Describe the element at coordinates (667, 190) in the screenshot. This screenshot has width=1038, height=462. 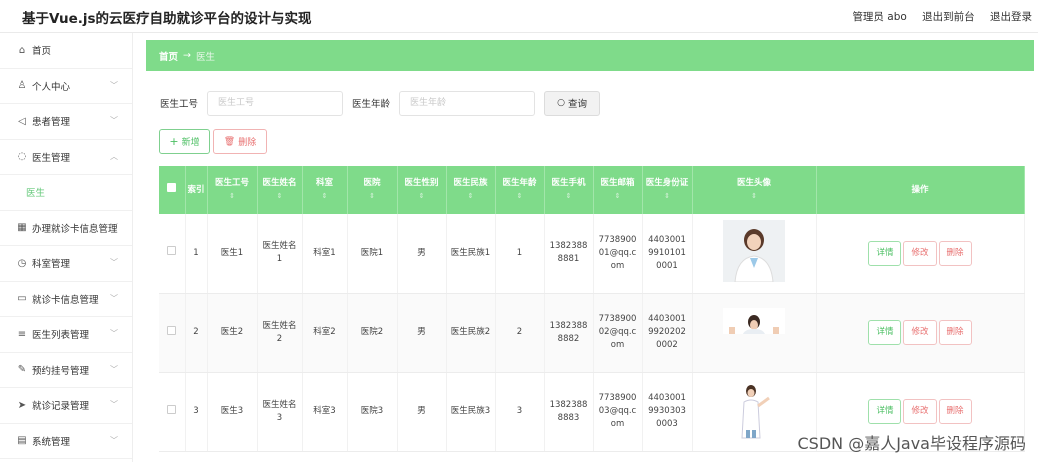
I see `column-header: 医生身份证 ⇕` at that location.